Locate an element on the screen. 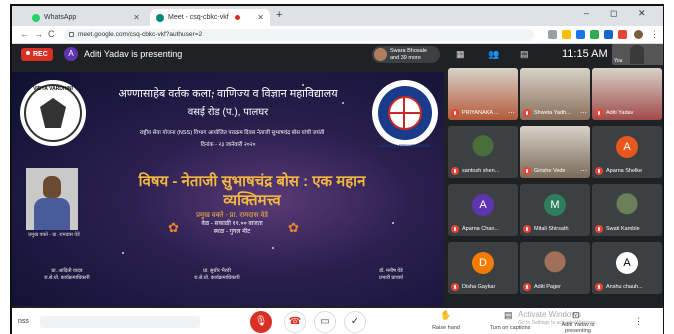  present-label: Aditi Yadav is presenting is located at coordinates (578, 328).